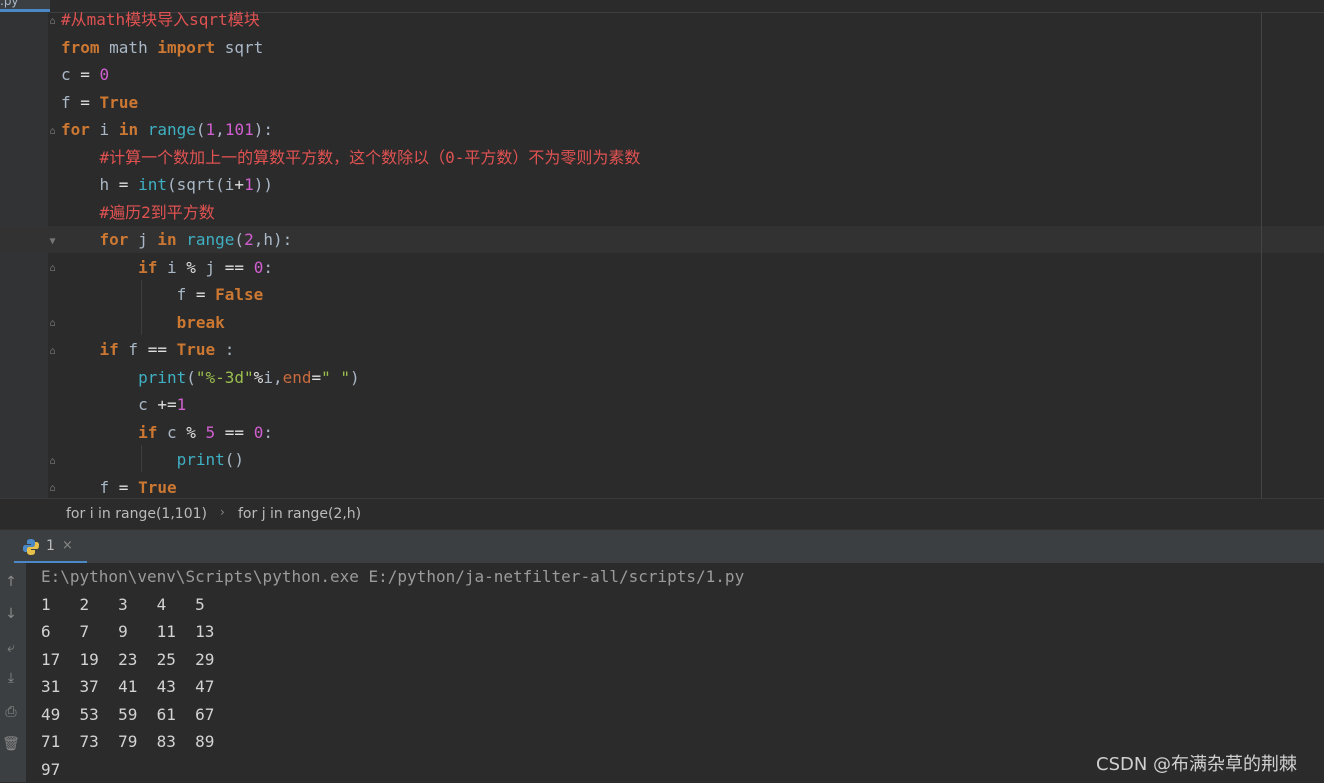 The image size is (1324, 783). What do you see at coordinates (52, 241) in the screenshot?
I see `fold-marker-icon: ▼` at bounding box center [52, 241].